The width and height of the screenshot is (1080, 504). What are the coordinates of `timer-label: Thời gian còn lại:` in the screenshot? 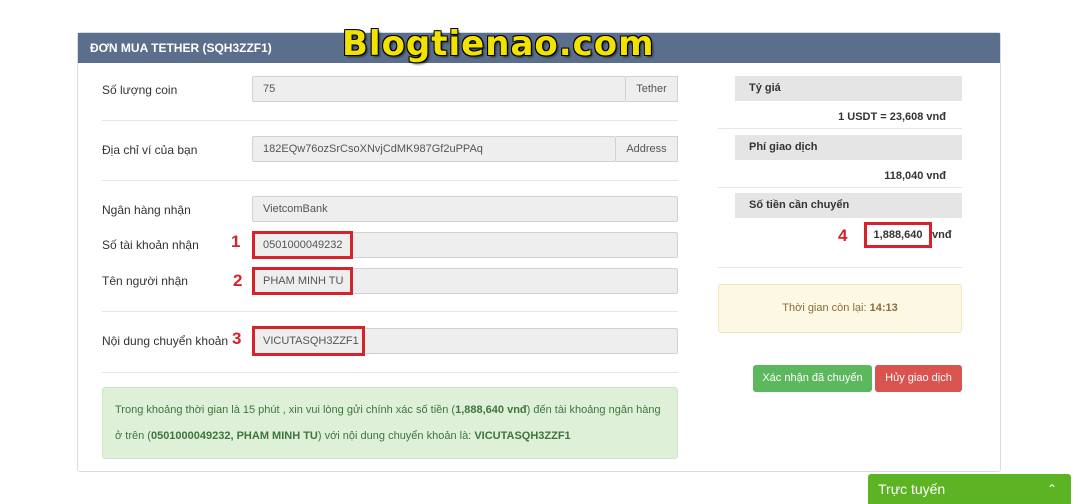 It's located at (826, 308).